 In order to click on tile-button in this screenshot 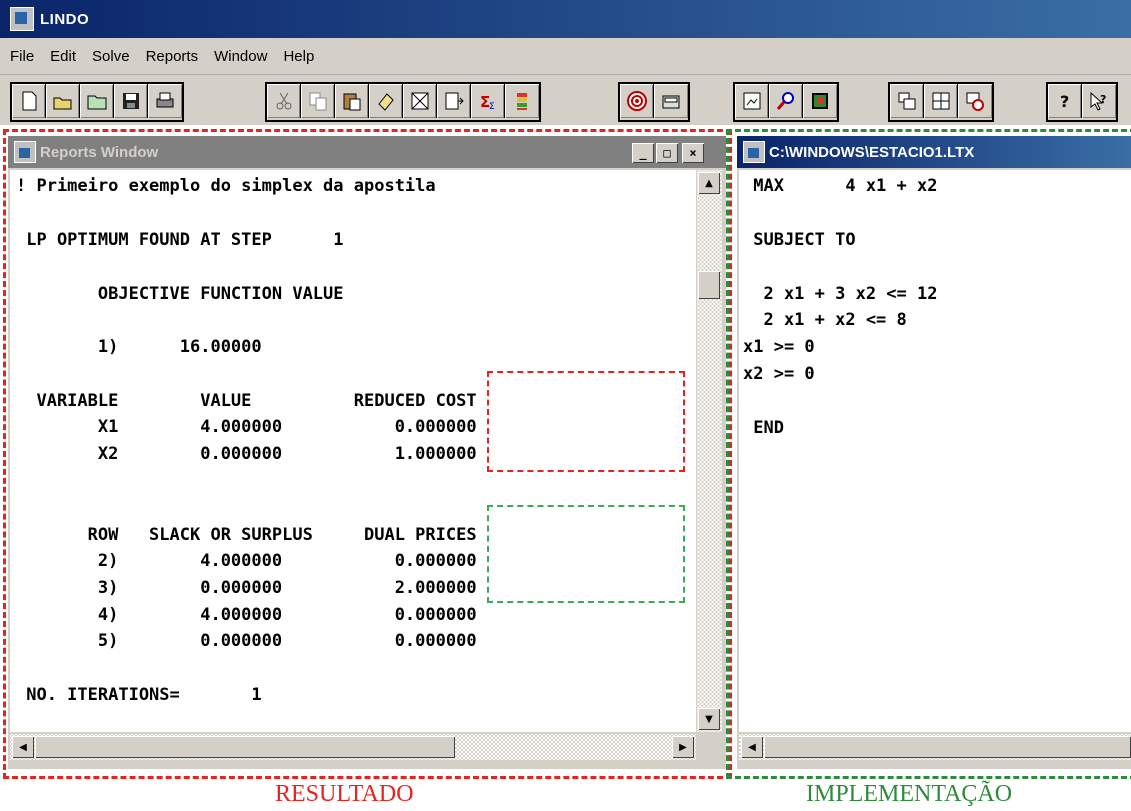, I will do `click(941, 101)`.